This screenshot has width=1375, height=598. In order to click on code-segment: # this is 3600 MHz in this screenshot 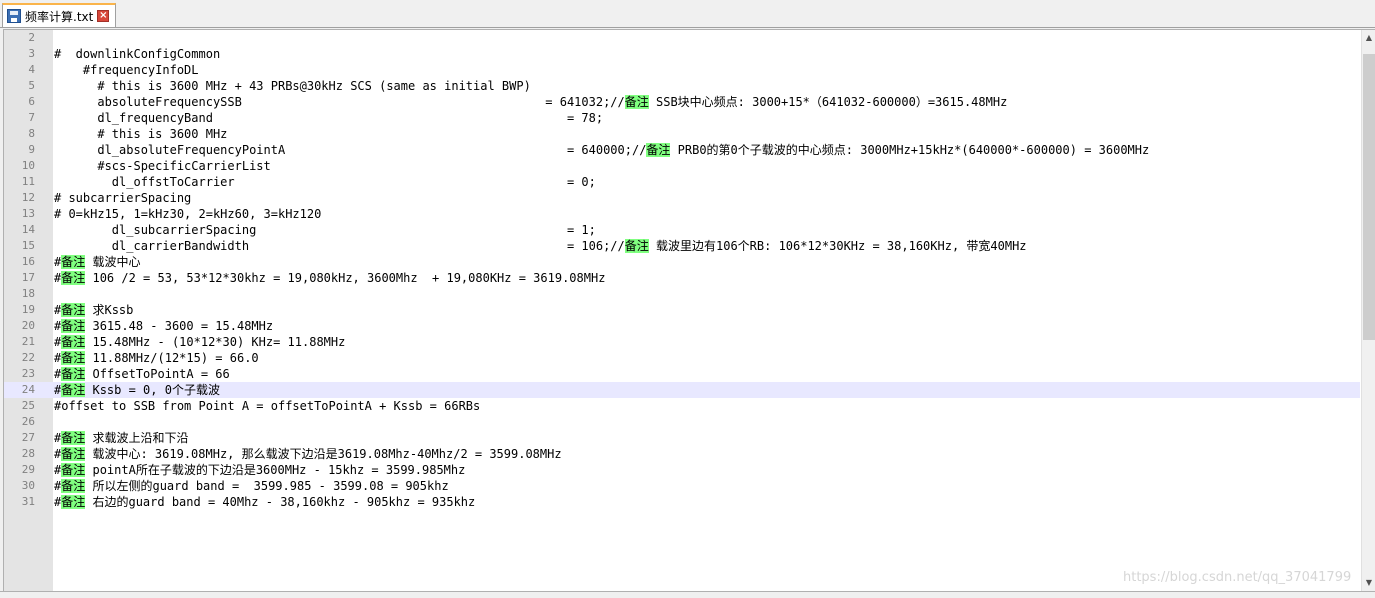, I will do `click(141, 134)`.